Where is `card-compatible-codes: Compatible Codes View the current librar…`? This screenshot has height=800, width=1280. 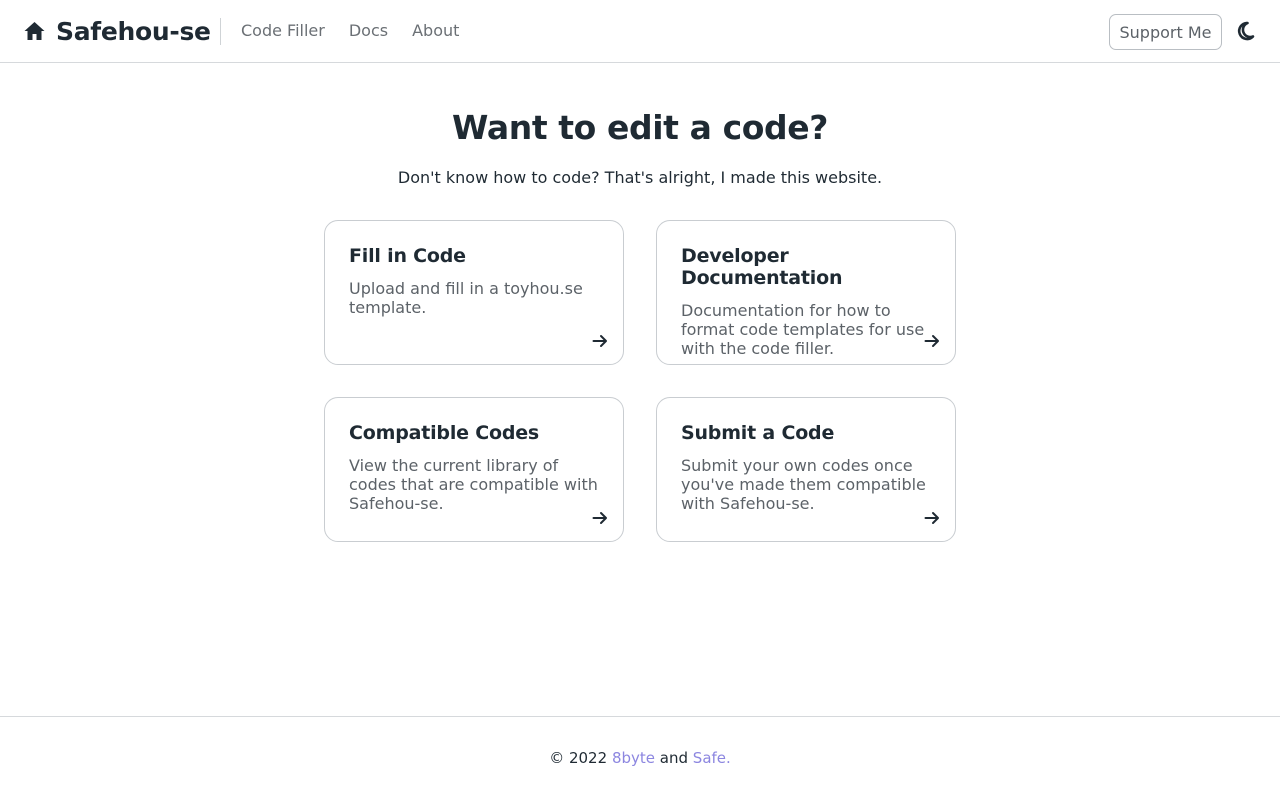
card-compatible-codes: Compatible Codes View the current librar… is located at coordinates (474, 469).